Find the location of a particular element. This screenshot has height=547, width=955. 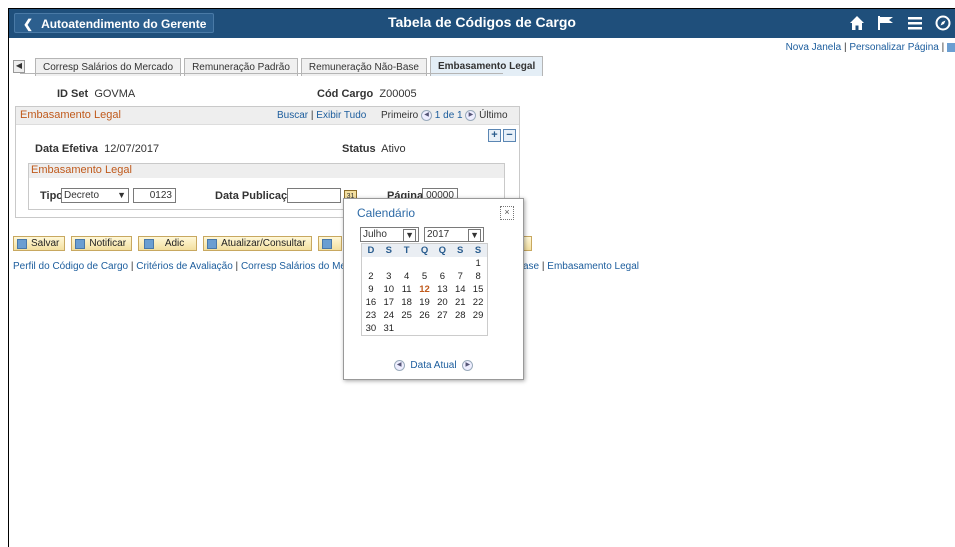

add-row-button: + is located at coordinates (494, 135).